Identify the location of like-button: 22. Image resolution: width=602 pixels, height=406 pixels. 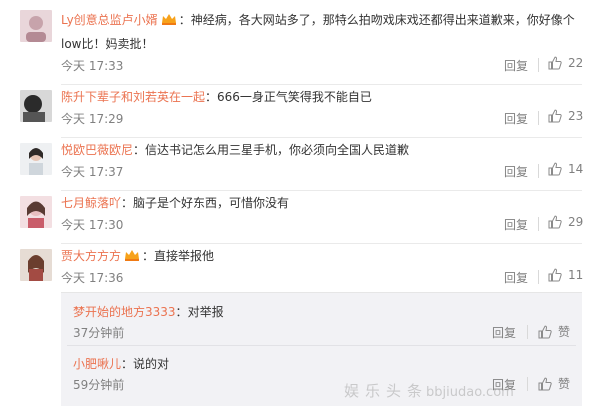
(565, 63).